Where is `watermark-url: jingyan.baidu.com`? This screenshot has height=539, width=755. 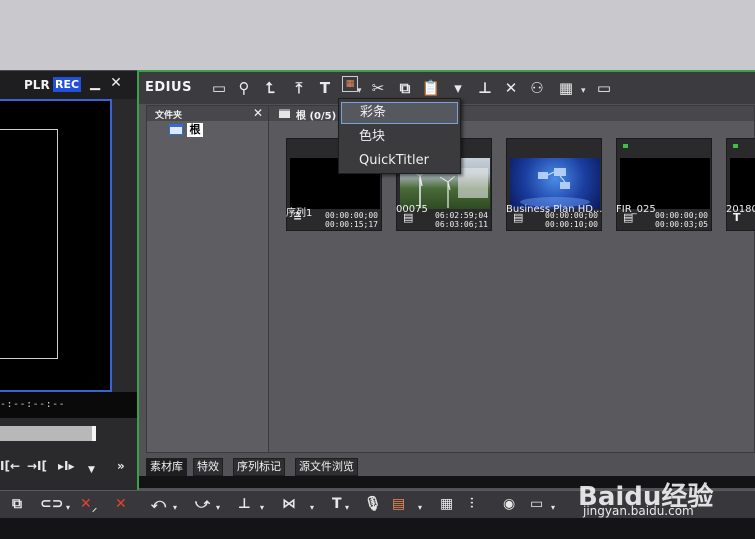 watermark-url: jingyan.baidu.com is located at coordinates (638, 511).